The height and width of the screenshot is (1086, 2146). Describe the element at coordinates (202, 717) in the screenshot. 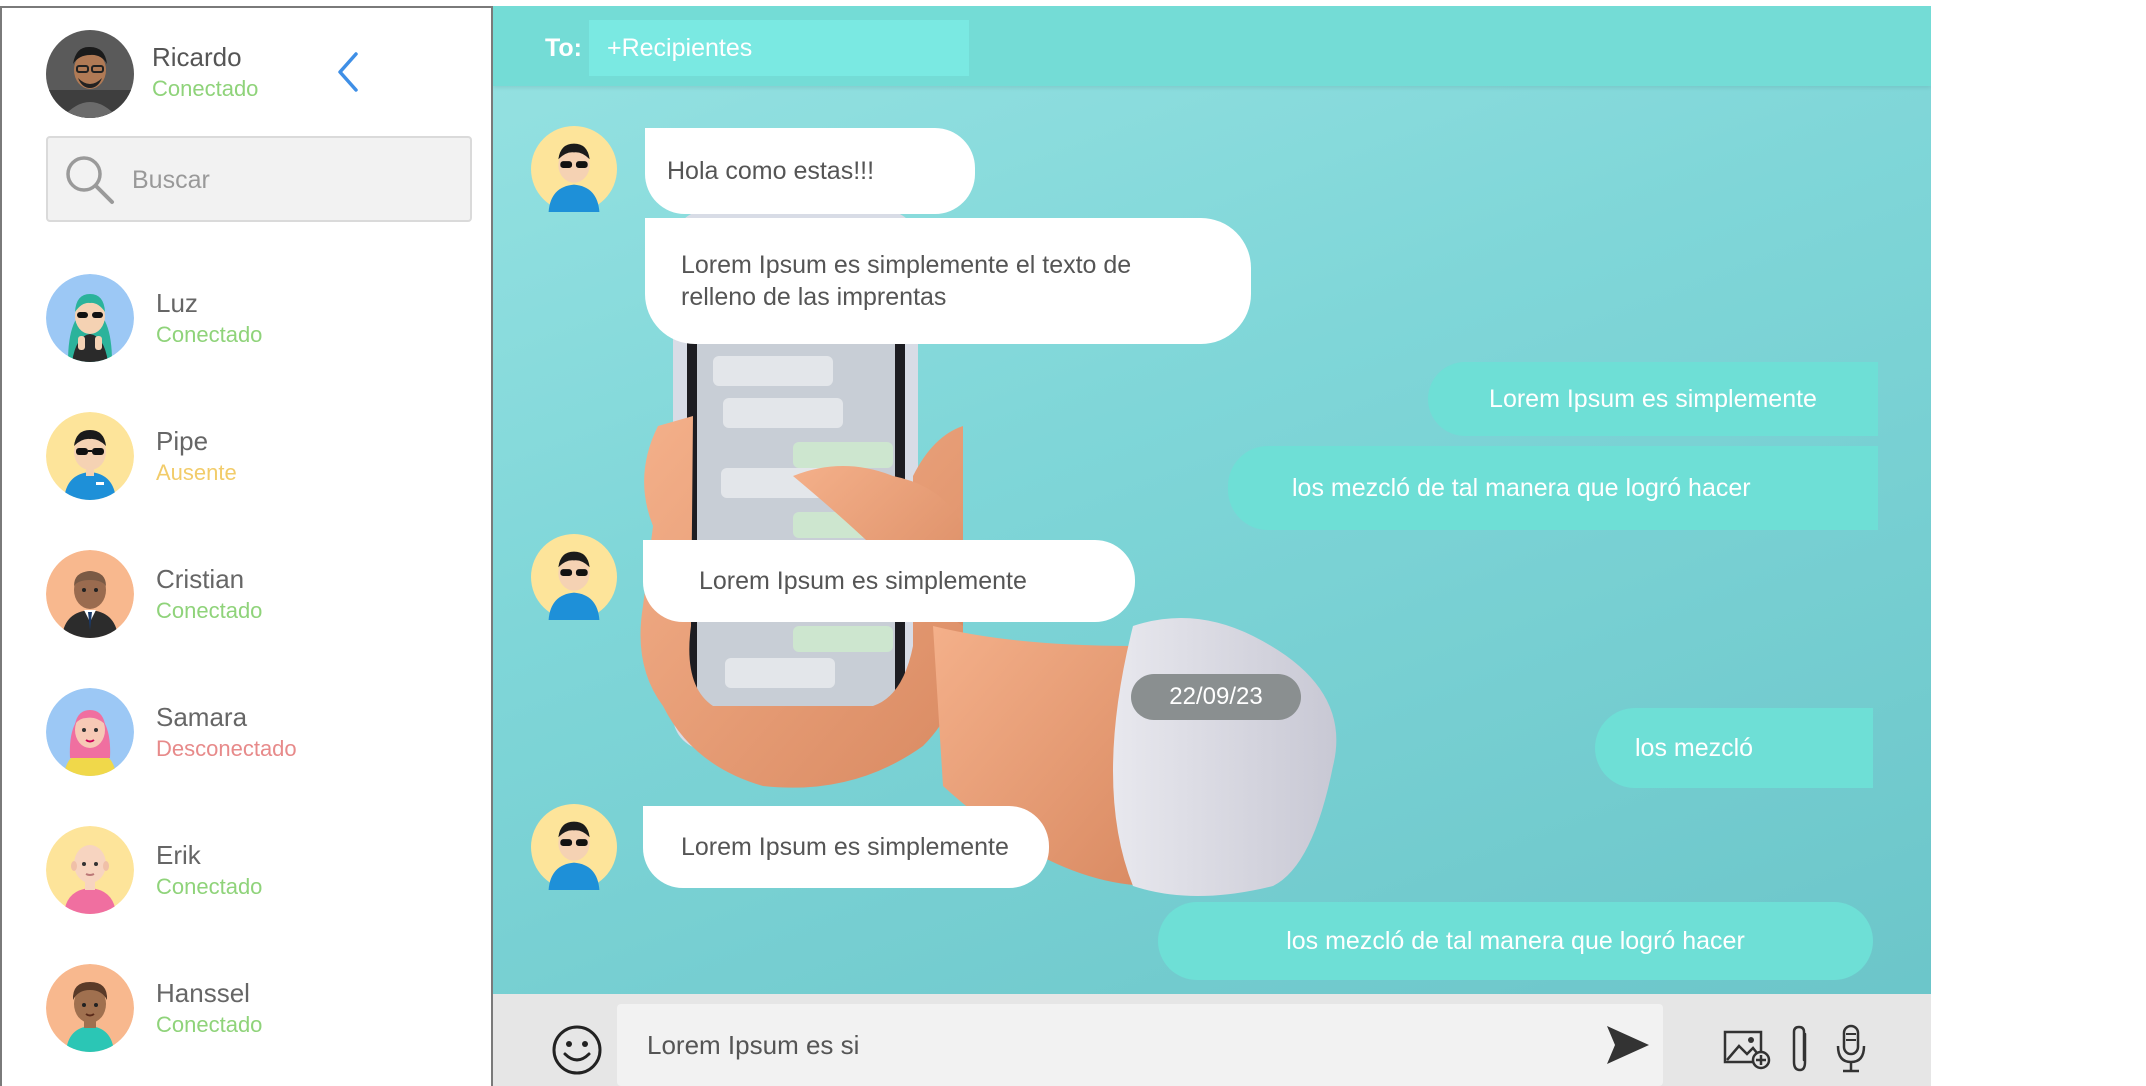

I see `contact-name: Samara` at that location.